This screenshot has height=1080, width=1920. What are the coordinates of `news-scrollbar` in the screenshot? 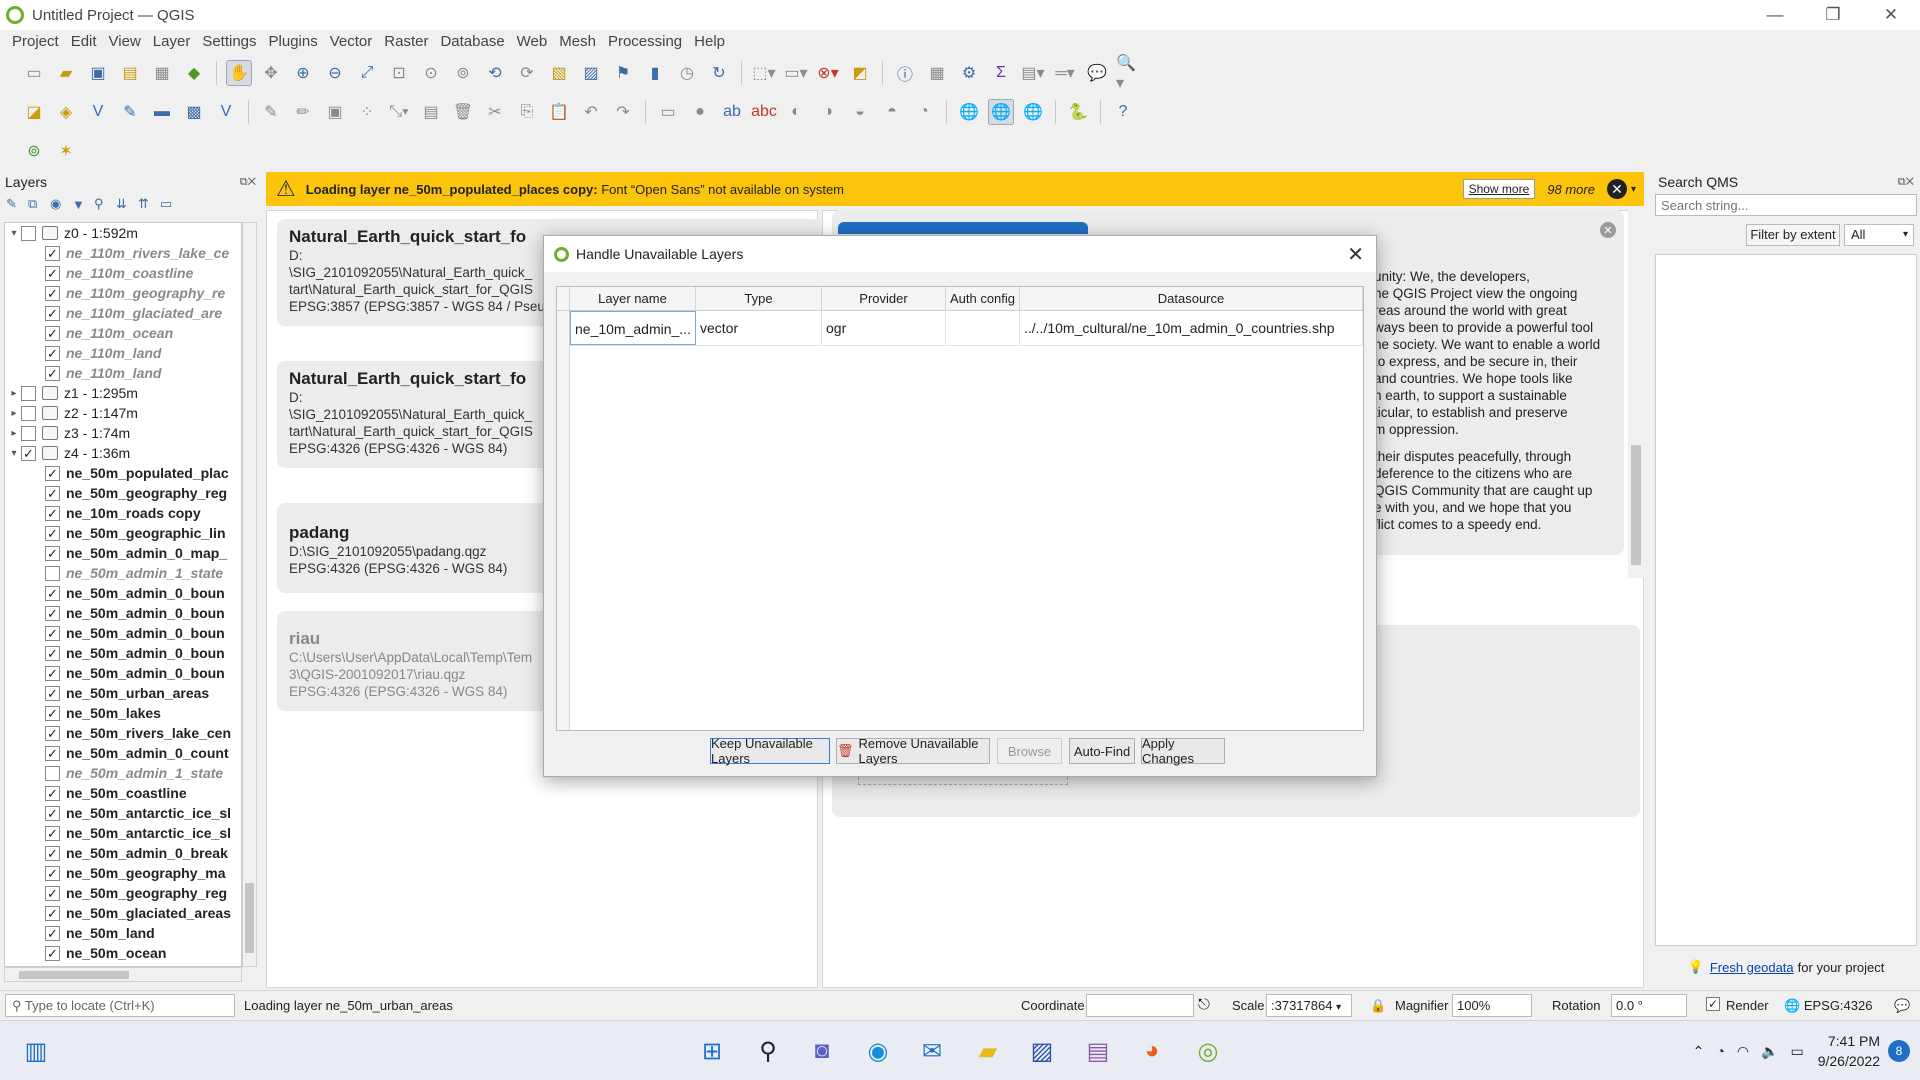 It's located at (1636, 394).